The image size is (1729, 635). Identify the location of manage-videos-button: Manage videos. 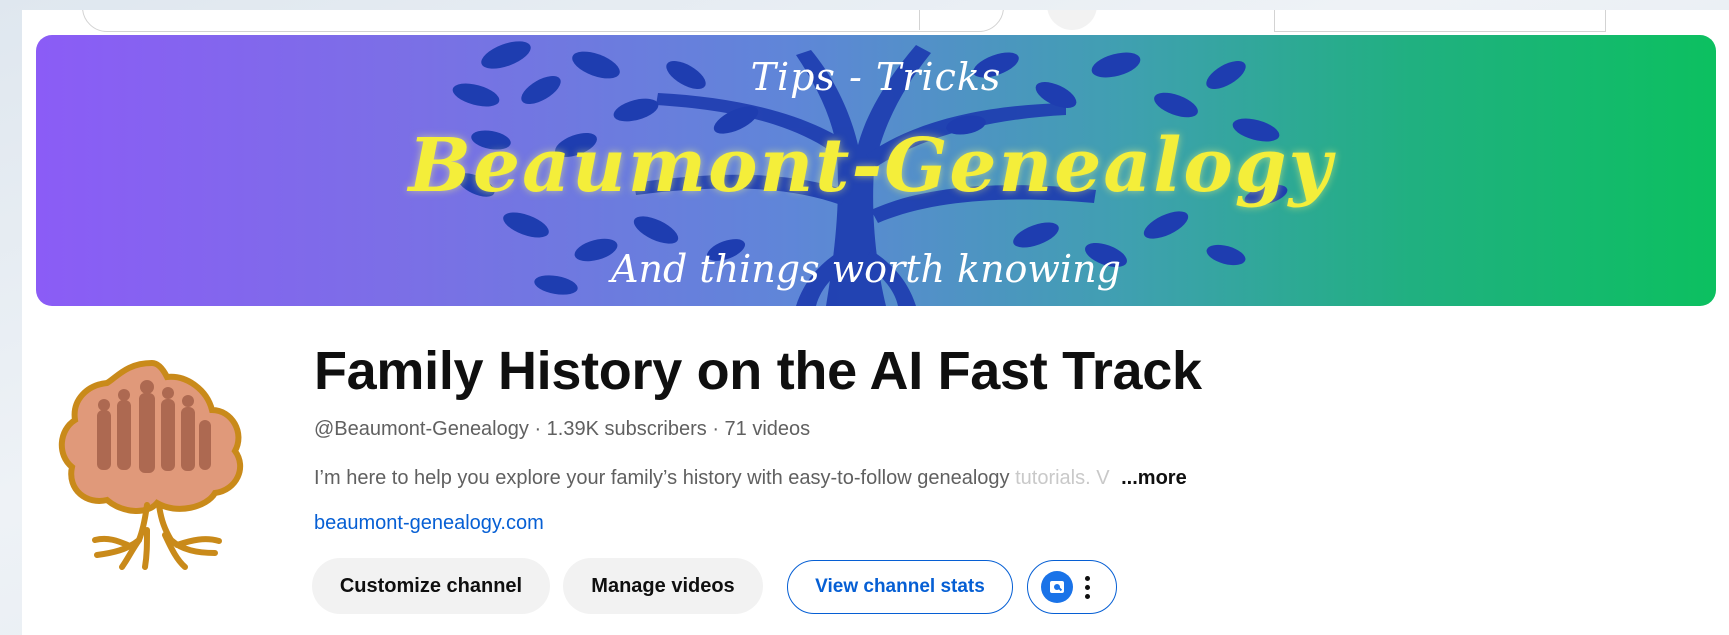
(663, 586).